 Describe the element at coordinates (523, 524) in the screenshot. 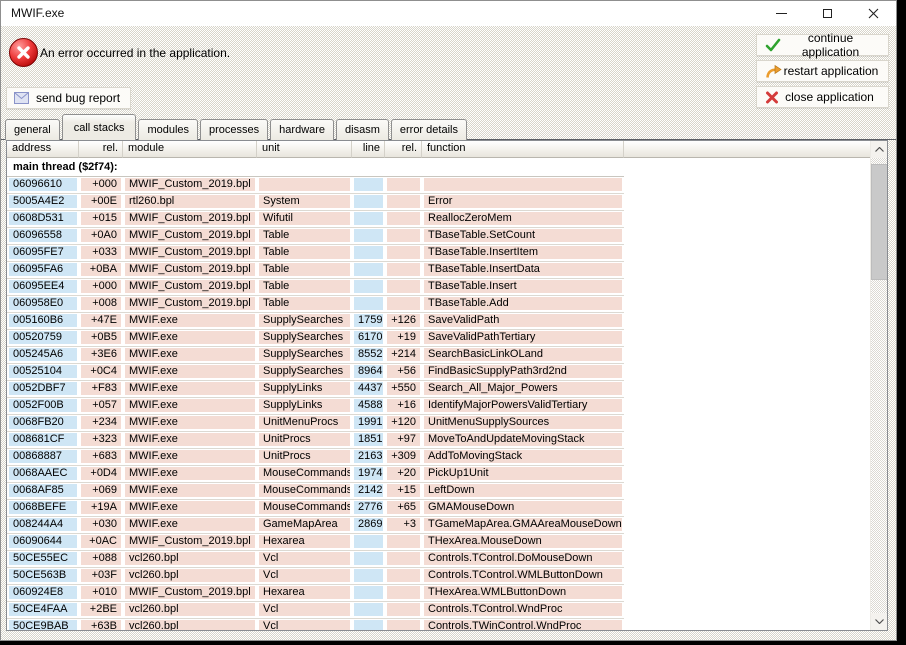

I see `cell-function: TGameMapArea.GMAAreaMouseDown` at that location.